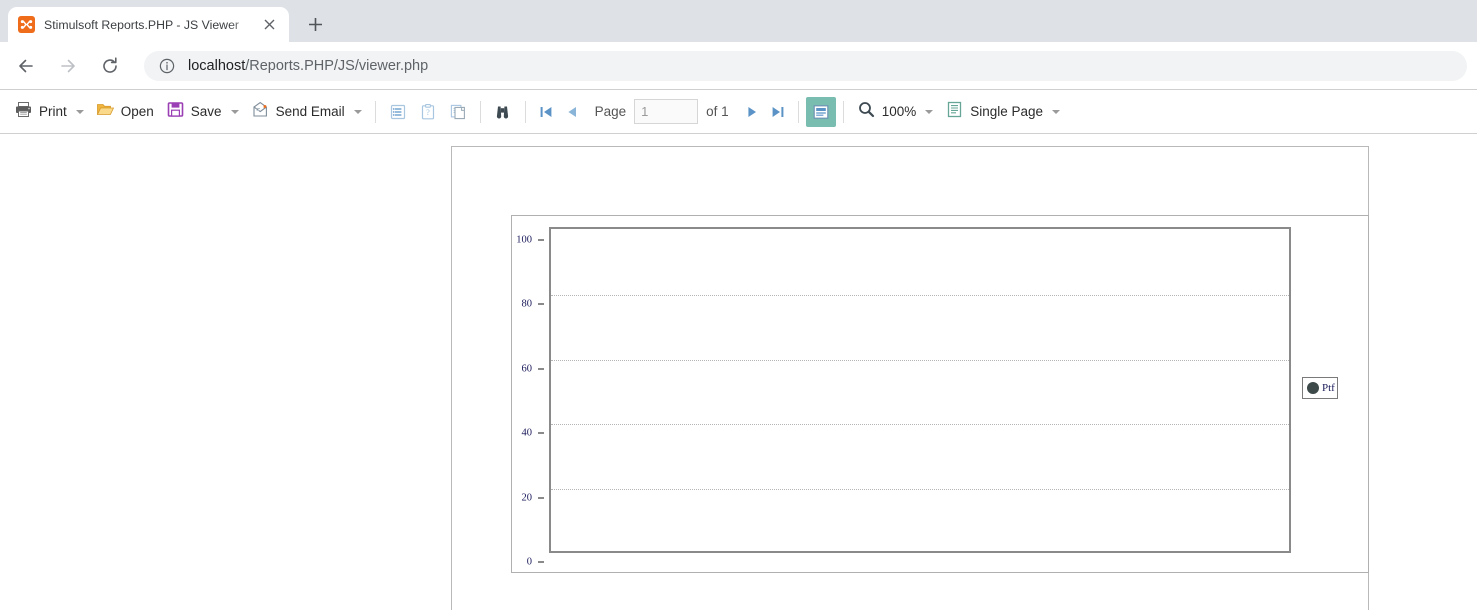 Image resolution: width=1477 pixels, height=610 pixels. Describe the element at coordinates (866, 112) in the screenshot. I see `magnifier-icon` at that location.